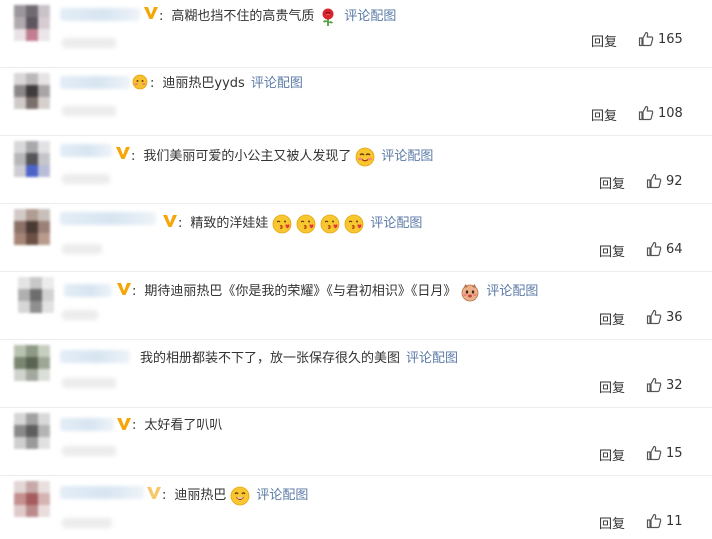 The image size is (712, 539). What do you see at coordinates (243, 16) in the screenshot?
I see `comment-text: 高糊也挡不住的高贵气质` at bounding box center [243, 16].